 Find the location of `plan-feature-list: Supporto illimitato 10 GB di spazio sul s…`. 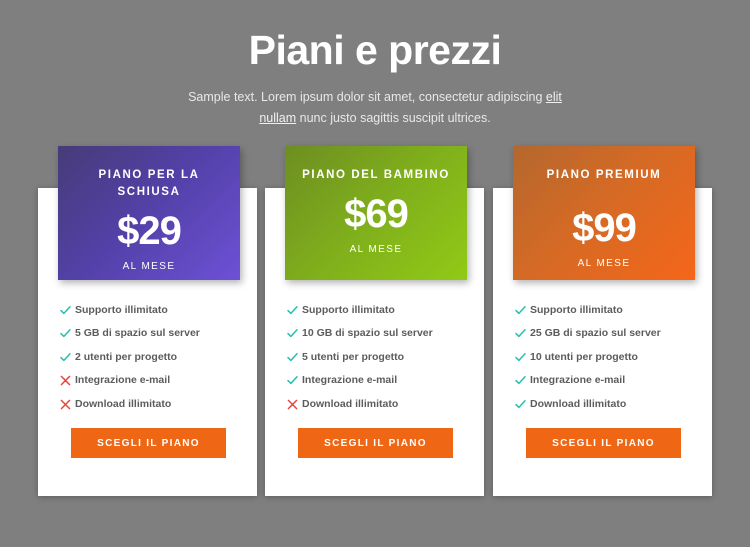

plan-feature-list: Supporto illimitato 10 GB di spazio sul s… is located at coordinates (377, 357).